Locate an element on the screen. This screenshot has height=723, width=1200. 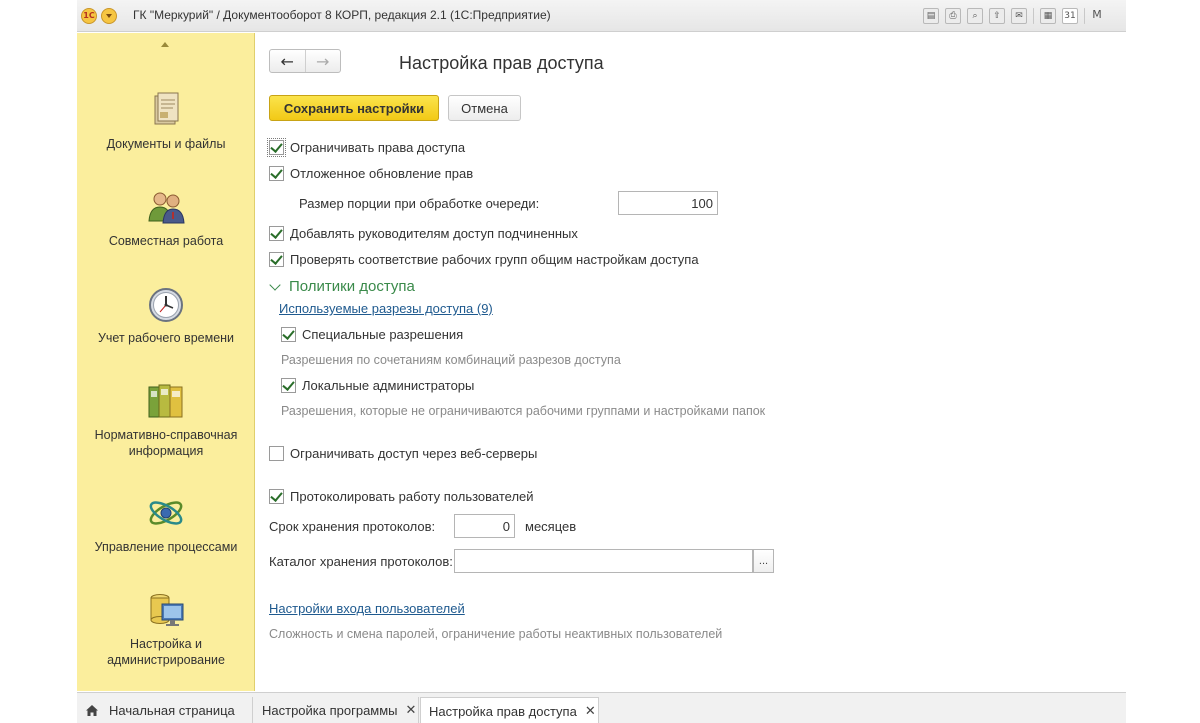
section-label: Нормативно-справочная информация is located at coordinates (166, 443).